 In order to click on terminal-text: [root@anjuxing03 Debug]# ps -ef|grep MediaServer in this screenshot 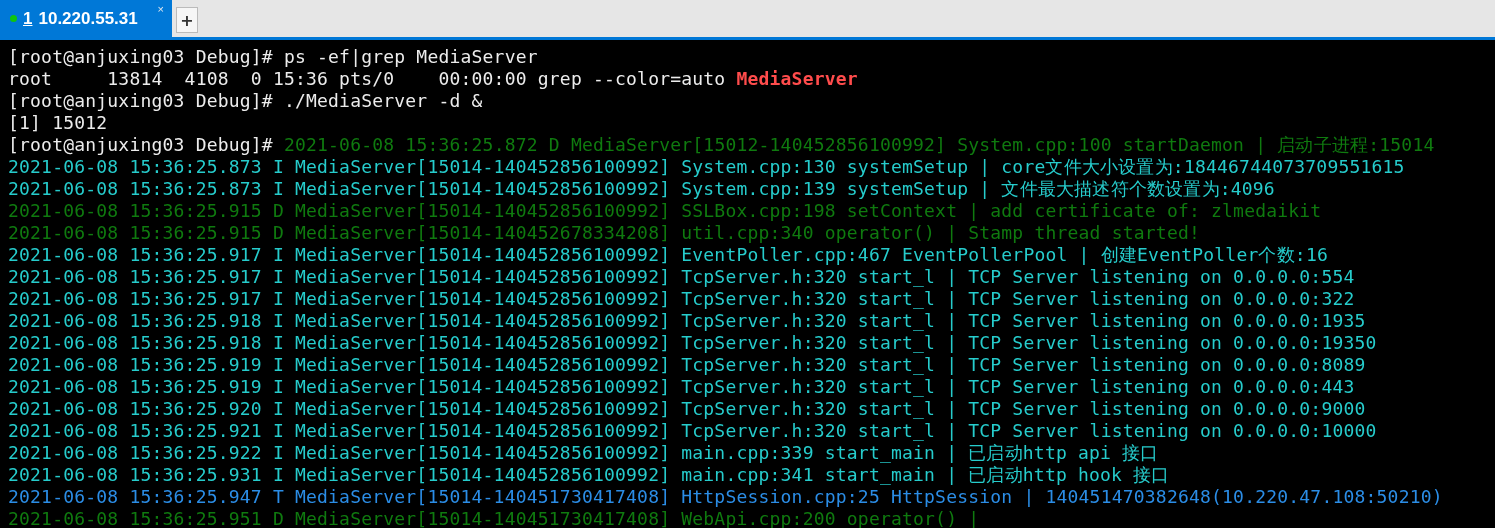, I will do `click(273, 56)`.